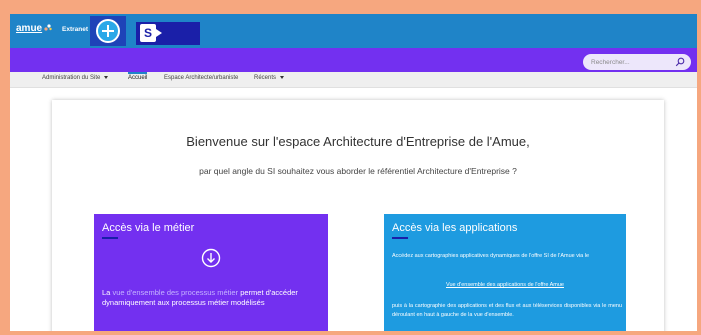 This screenshot has height=335, width=701. I want to click on sharepoint-logo: S, so click(168, 33).